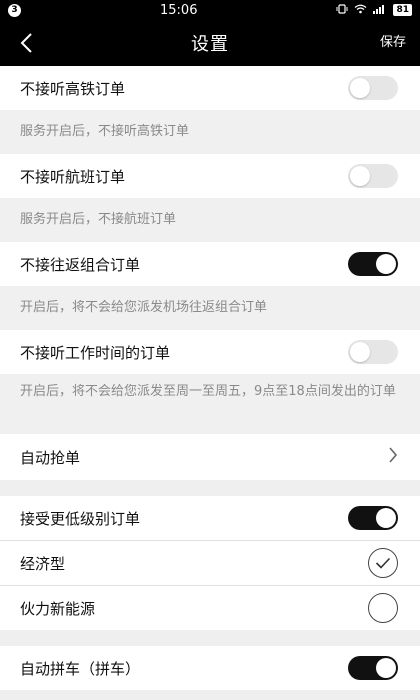 Image resolution: width=420 pixels, height=700 pixels. I want to click on setting-label: 经济型, so click(43, 563).